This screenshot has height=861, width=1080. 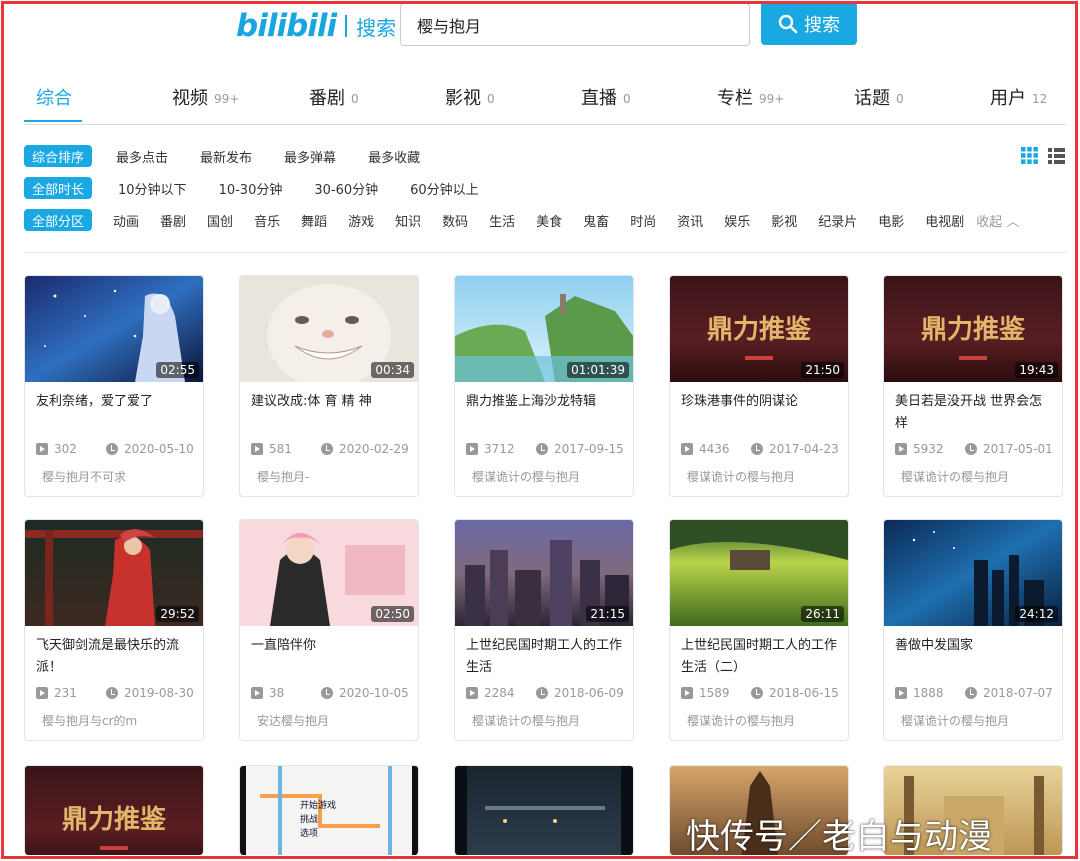 I want to click on video-thumbnail: 01:01:39, so click(x=544, y=329).